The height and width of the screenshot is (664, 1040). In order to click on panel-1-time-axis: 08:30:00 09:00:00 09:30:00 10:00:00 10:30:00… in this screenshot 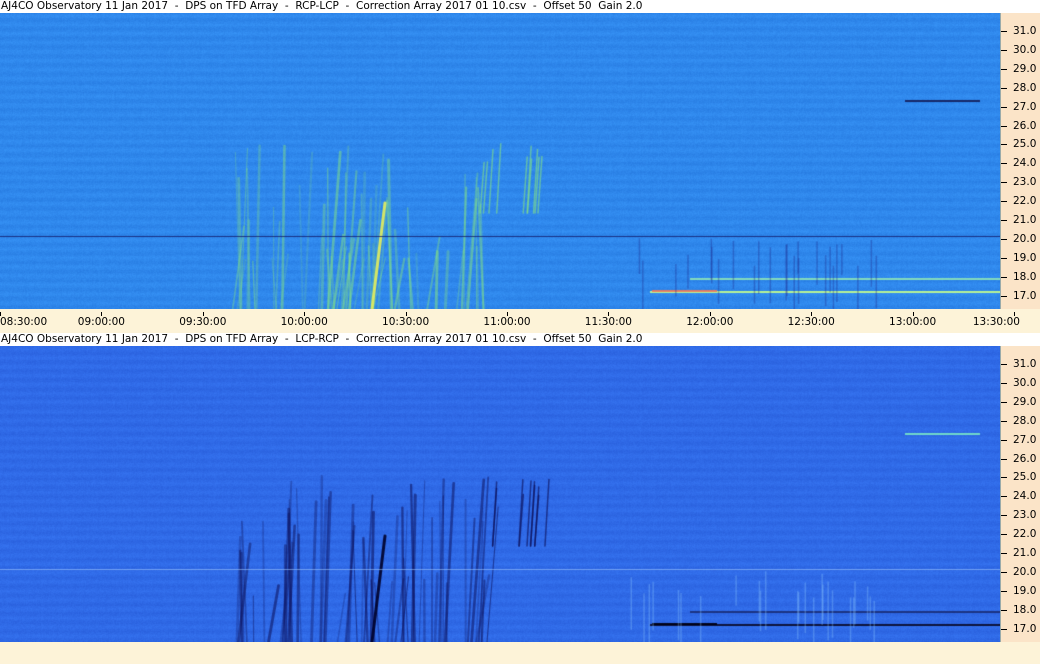, I will do `click(520, 321)`.